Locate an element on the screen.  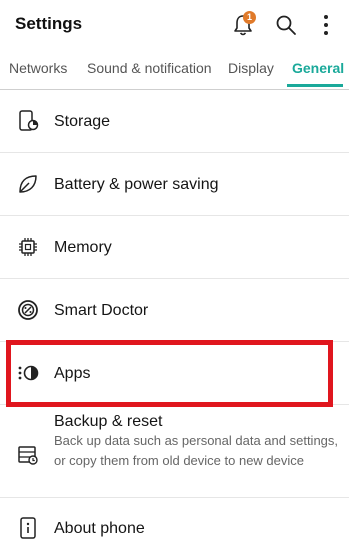
item-label: Storage is located at coordinates (82, 121).